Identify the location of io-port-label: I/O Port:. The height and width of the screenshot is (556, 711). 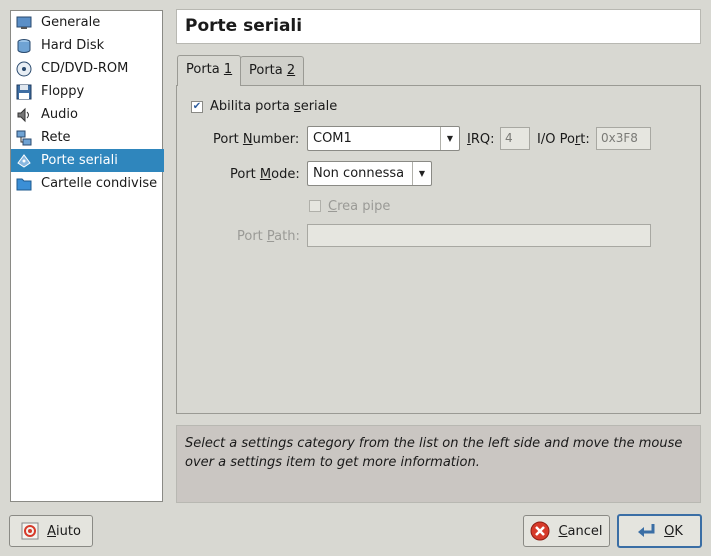
(563, 139).